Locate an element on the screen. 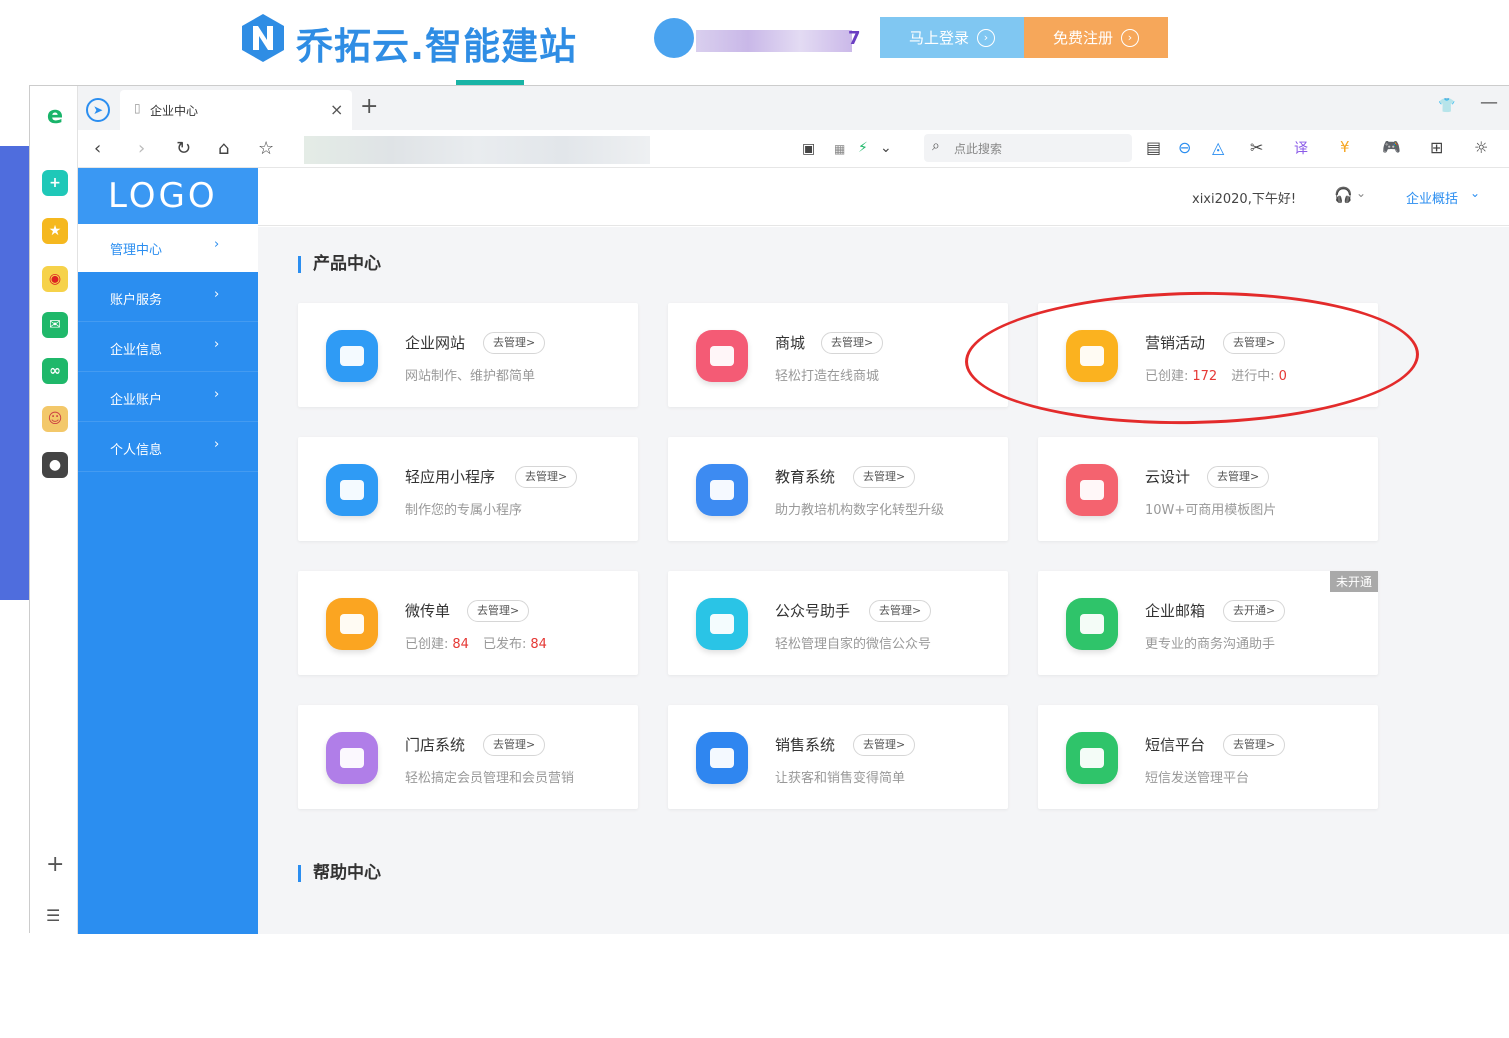 This screenshot has height=1038, width=1509. product-card: 教育系统 去管理> 助力教培机构数字化转型升级 is located at coordinates (838, 489).